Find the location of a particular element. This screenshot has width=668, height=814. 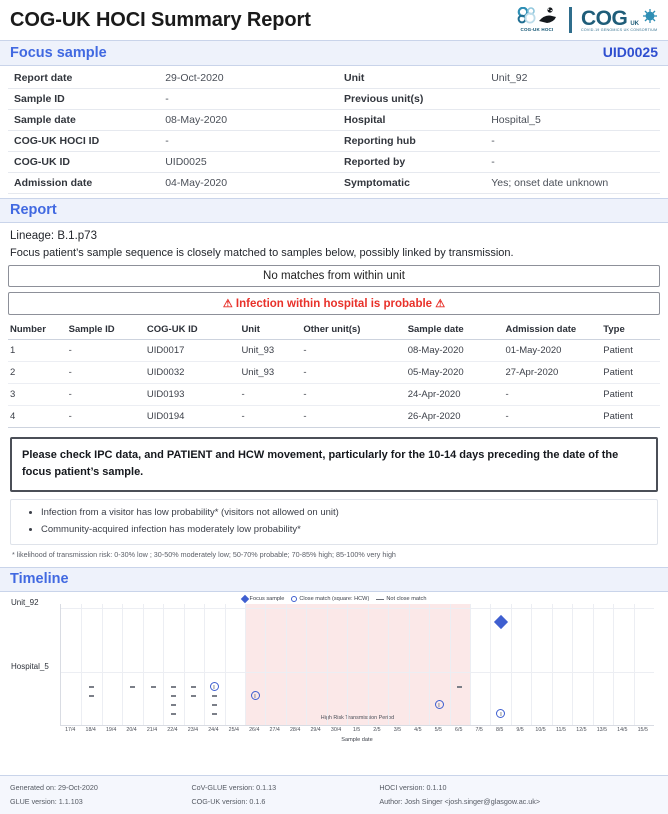

field-label: COG-UK ID is located at coordinates (85, 162).